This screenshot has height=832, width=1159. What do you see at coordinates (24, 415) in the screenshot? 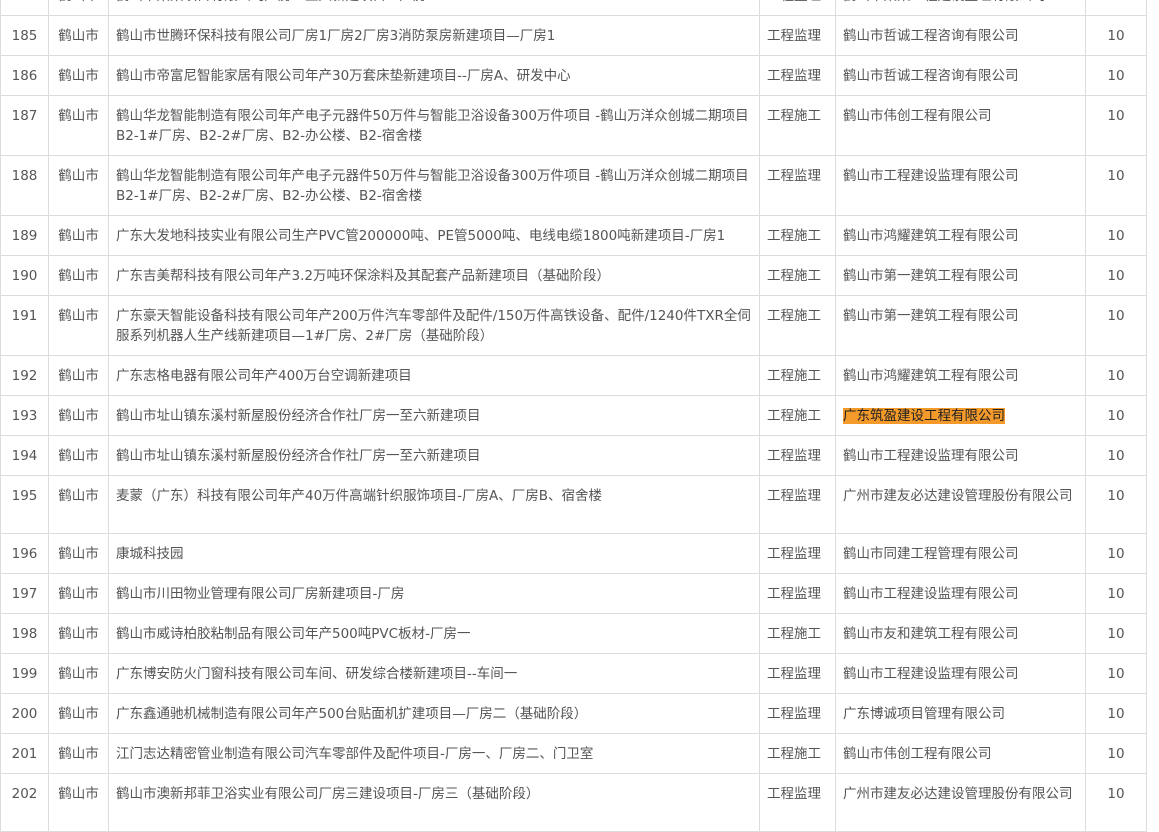
I see `row-number-cell: 193` at bounding box center [24, 415].